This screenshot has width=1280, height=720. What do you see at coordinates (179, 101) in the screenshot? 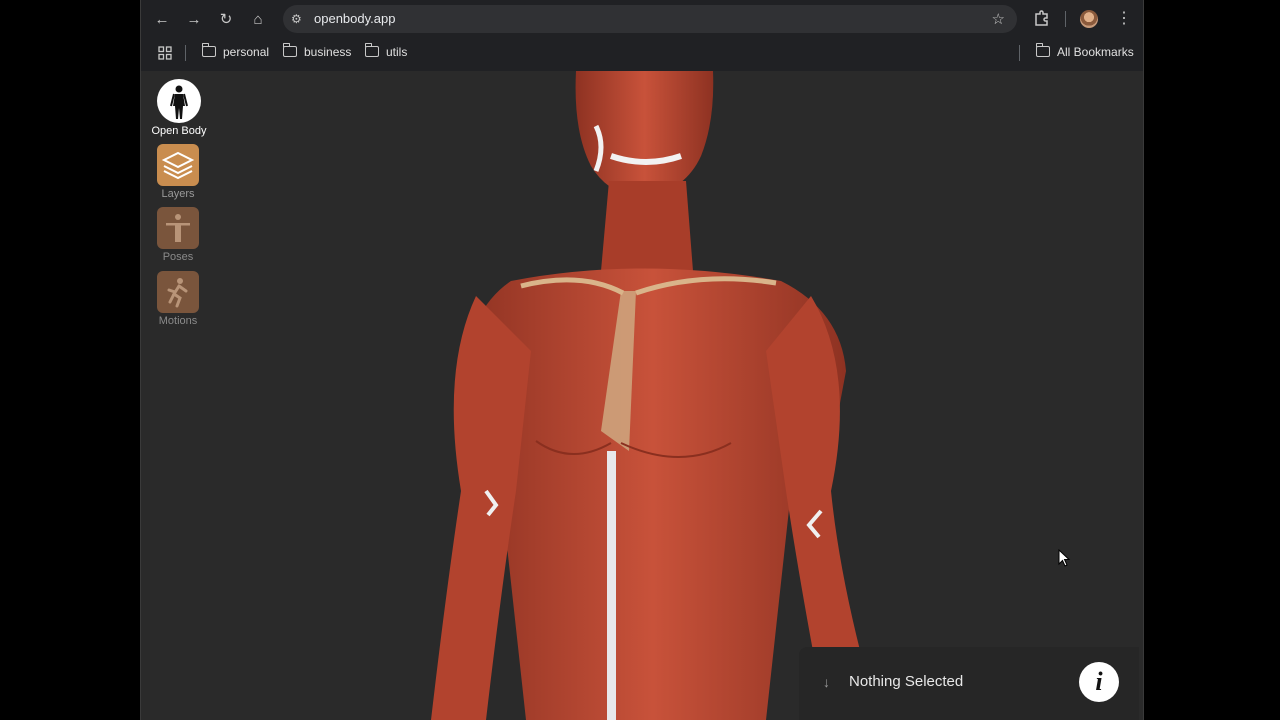
I see `human-figure-logo-icon` at bounding box center [179, 101].